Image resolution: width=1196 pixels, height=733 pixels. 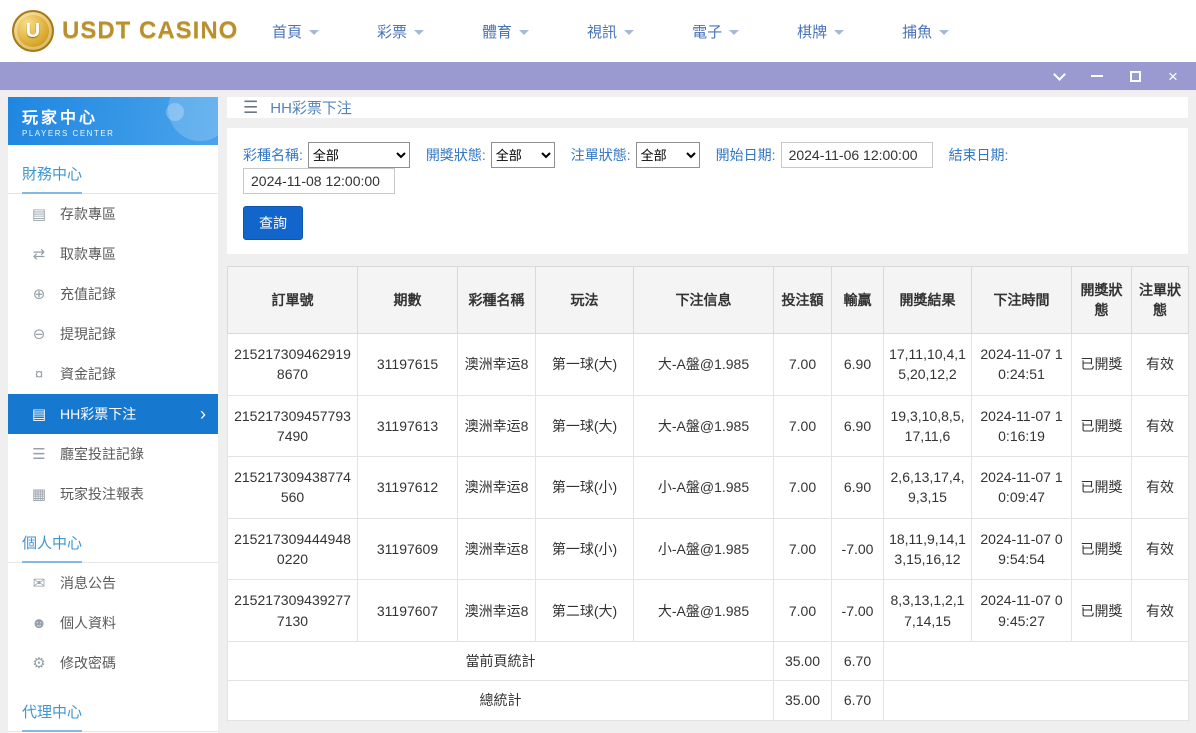 I want to click on sidebar-item-withdraw: ⇄ 取款專區, so click(x=113, y=254).